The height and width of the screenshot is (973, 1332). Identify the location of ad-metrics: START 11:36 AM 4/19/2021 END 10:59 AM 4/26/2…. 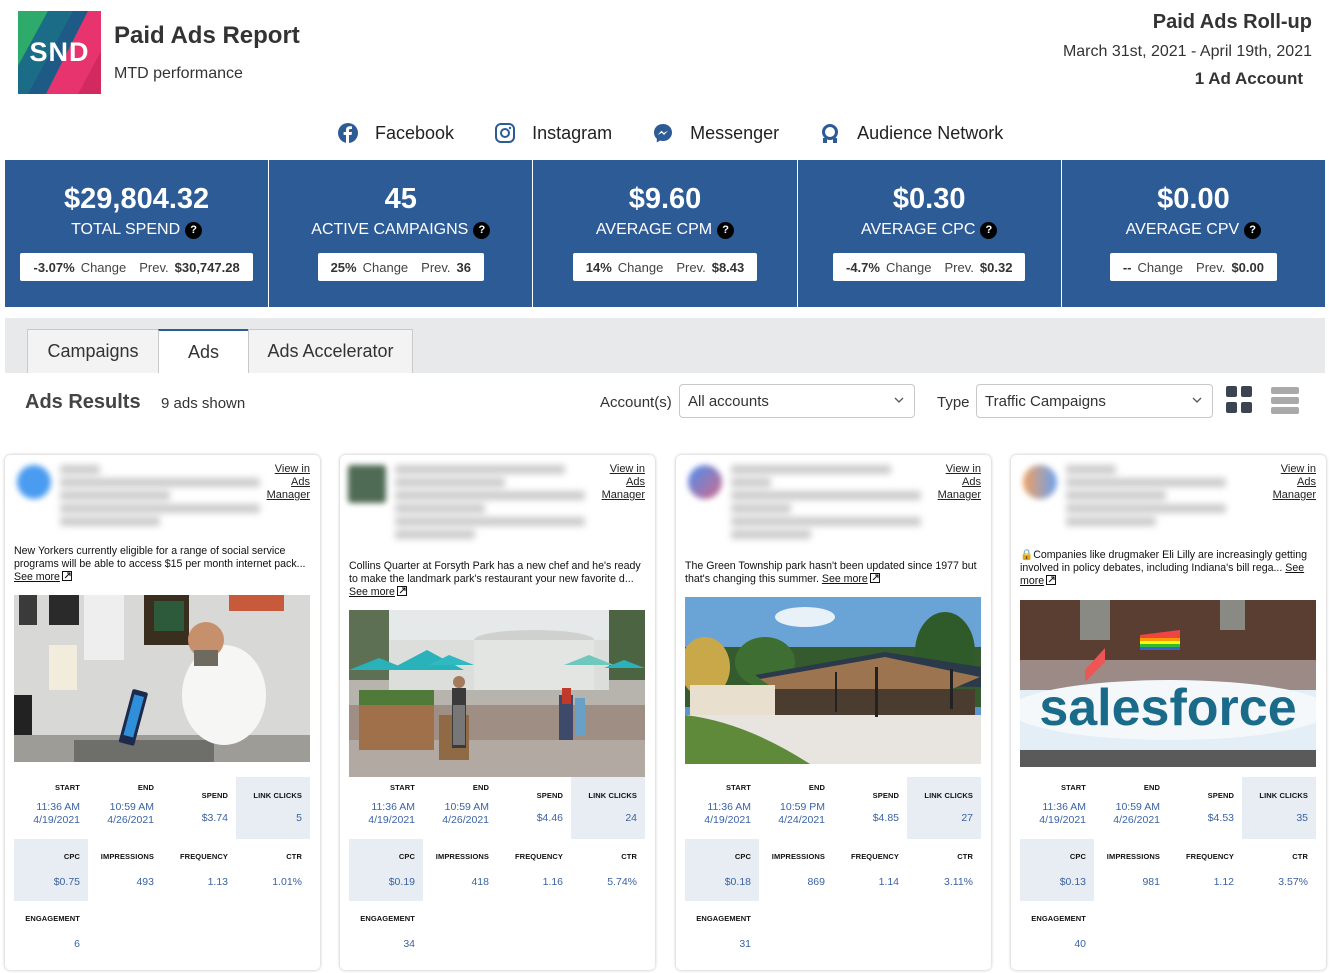
(1168, 870).